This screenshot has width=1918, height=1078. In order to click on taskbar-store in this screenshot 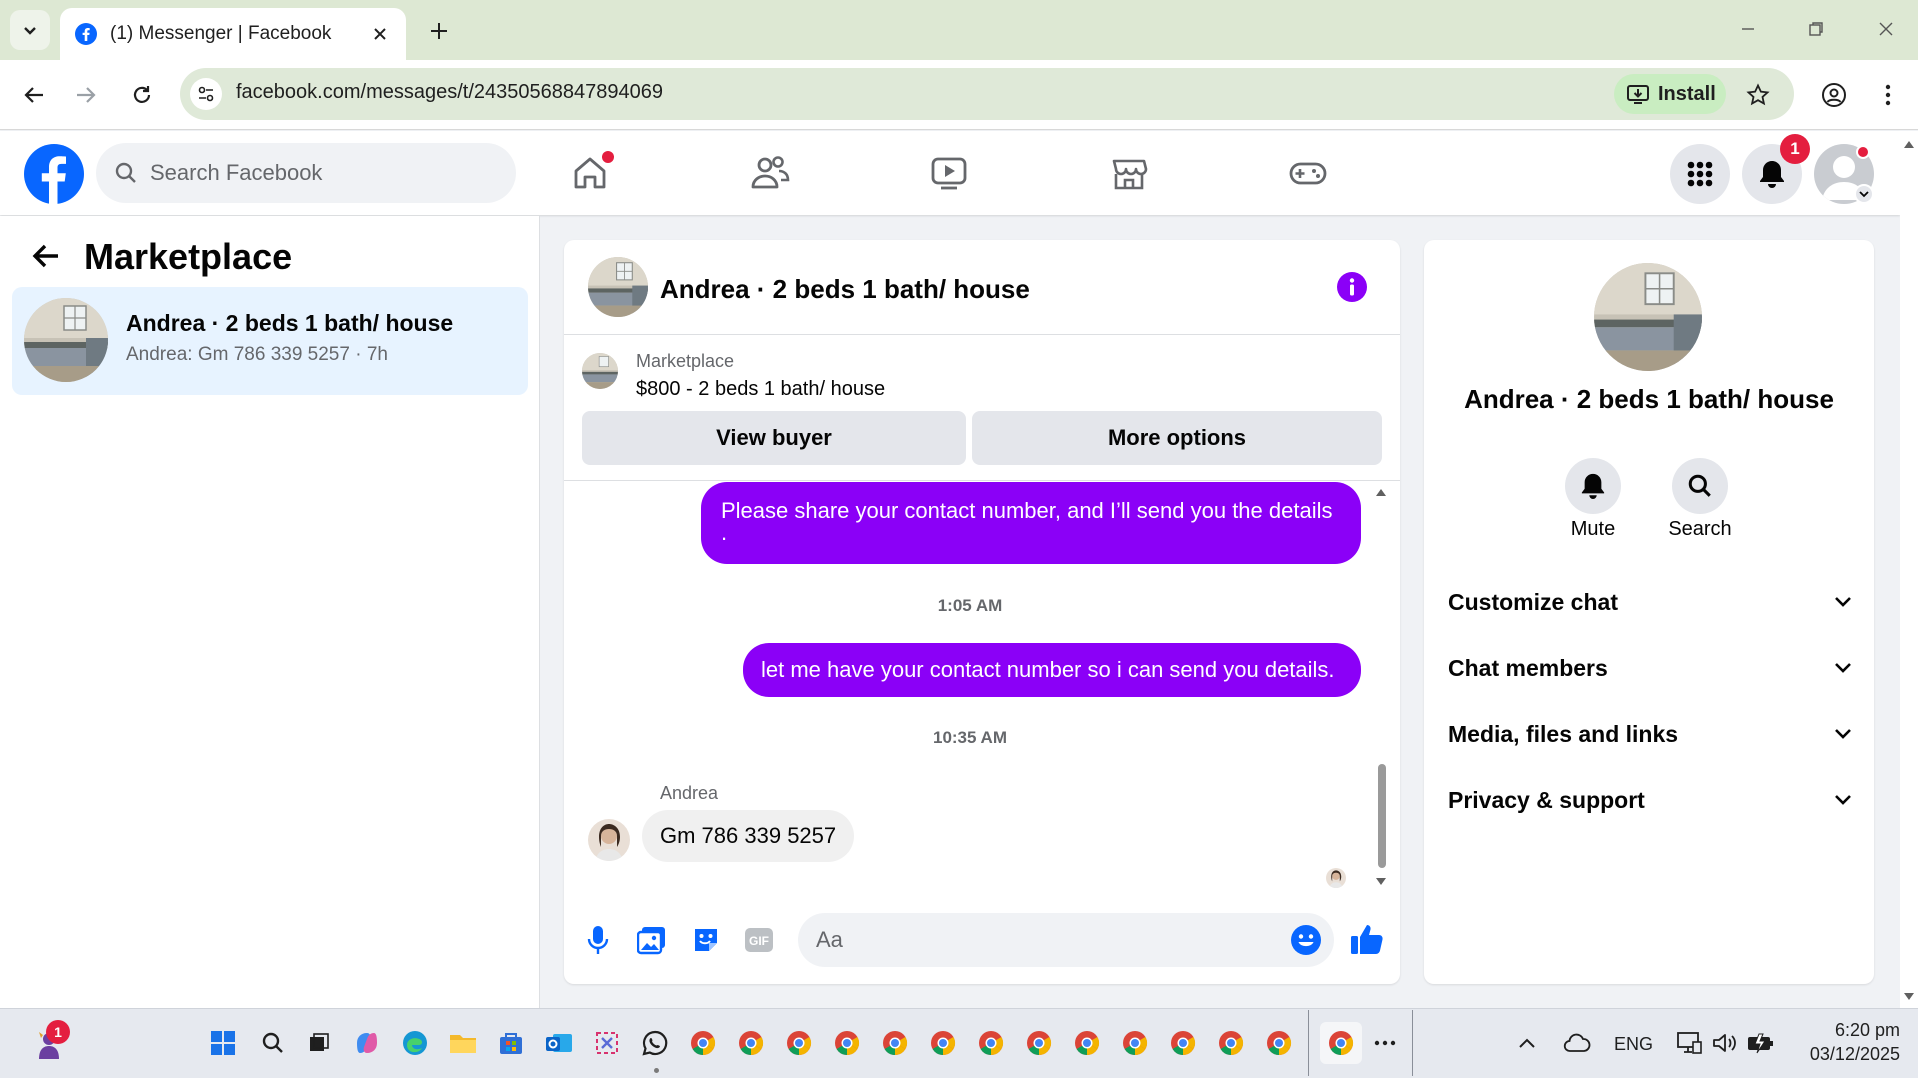, I will do `click(511, 1043)`.